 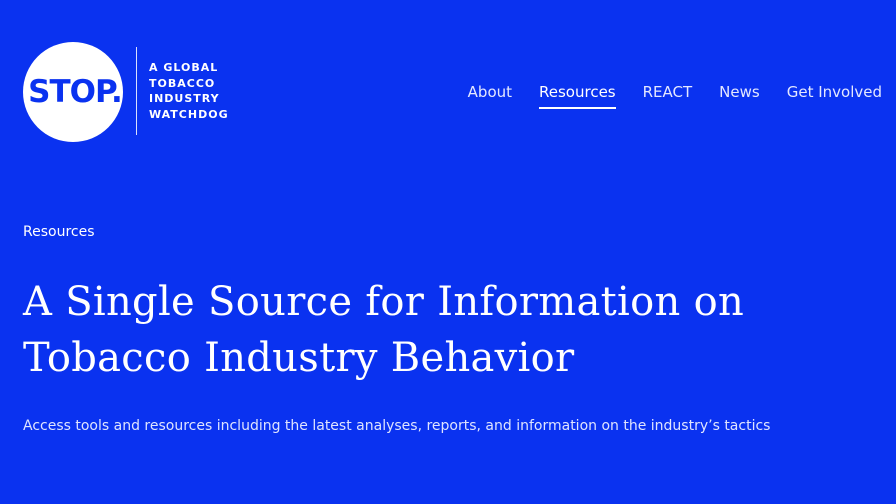 What do you see at coordinates (184, 98) in the screenshot?
I see `tagline-line: INDUSTRY` at bounding box center [184, 98].